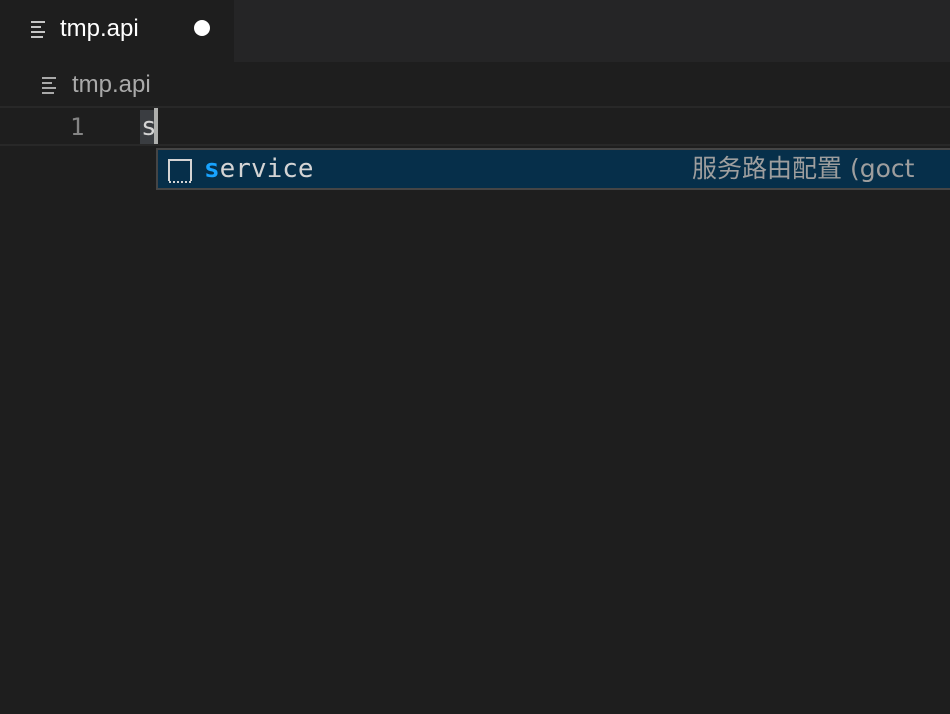 The height and width of the screenshot is (714, 950). What do you see at coordinates (803, 168) in the screenshot?
I see `suggest-item-detail: 服务路由配置 (goct` at bounding box center [803, 168].